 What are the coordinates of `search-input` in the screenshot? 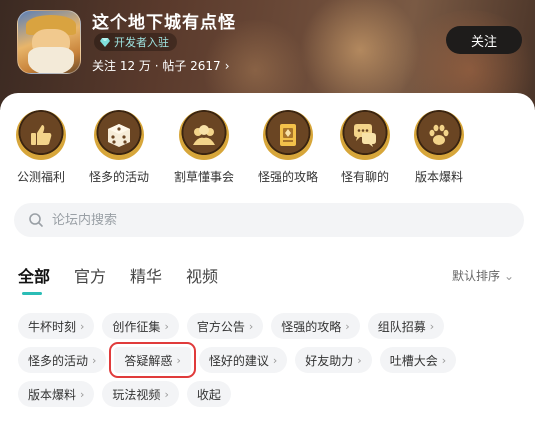 It's located at (262, 220).